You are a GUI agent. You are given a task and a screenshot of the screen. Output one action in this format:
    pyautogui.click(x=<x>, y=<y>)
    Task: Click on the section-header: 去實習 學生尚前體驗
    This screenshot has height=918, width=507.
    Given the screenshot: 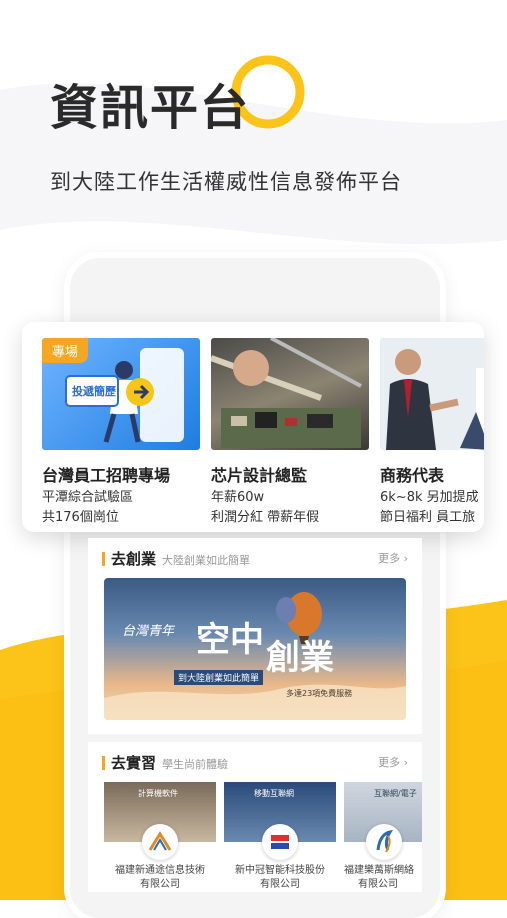 What is the action you would take?
    pyautogui.click(x=165, y=762)
    